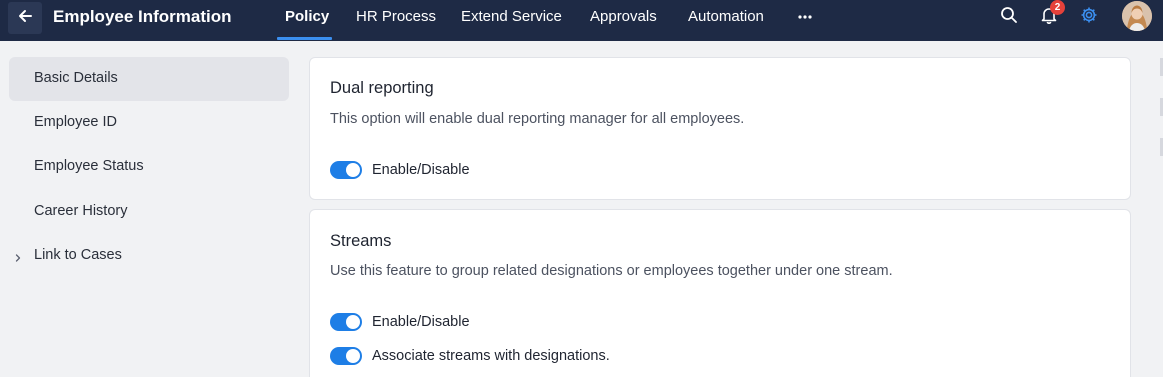 The image size is (1163, 377). Describe the element at coordinates (623, 16) in the screenshot. I see `tab-approvals: Approvals` at that location.